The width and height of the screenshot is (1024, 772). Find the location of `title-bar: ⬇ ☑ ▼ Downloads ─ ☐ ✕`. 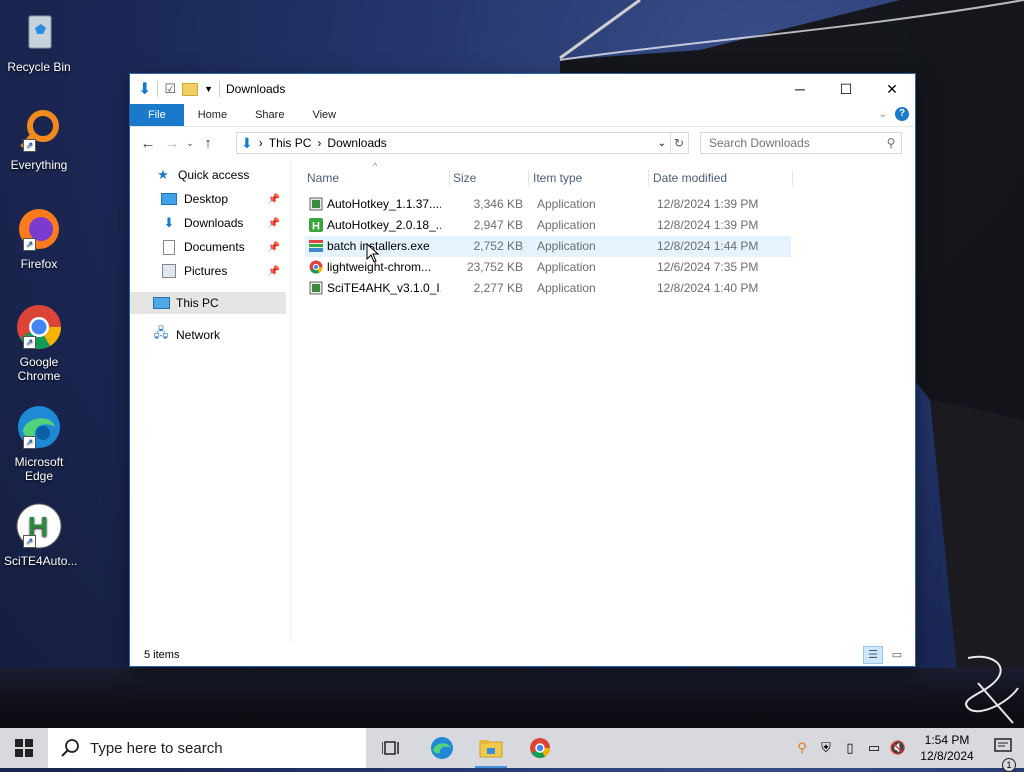

title-bar: ⬇ ☑ ▼ Downloads ─ ☐ ✕ is located at coordinates (522, 89).